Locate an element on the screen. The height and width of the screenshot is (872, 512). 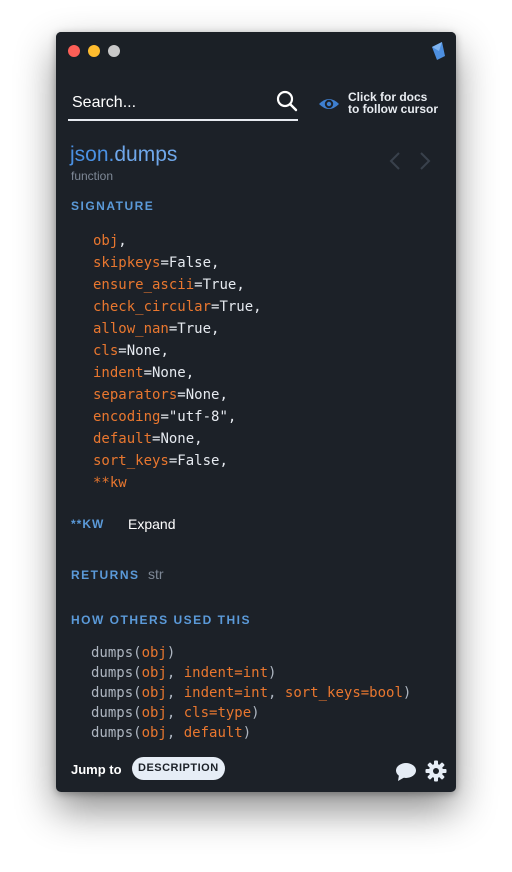
param-name: skipkeys is located at coordinates (127, 263).